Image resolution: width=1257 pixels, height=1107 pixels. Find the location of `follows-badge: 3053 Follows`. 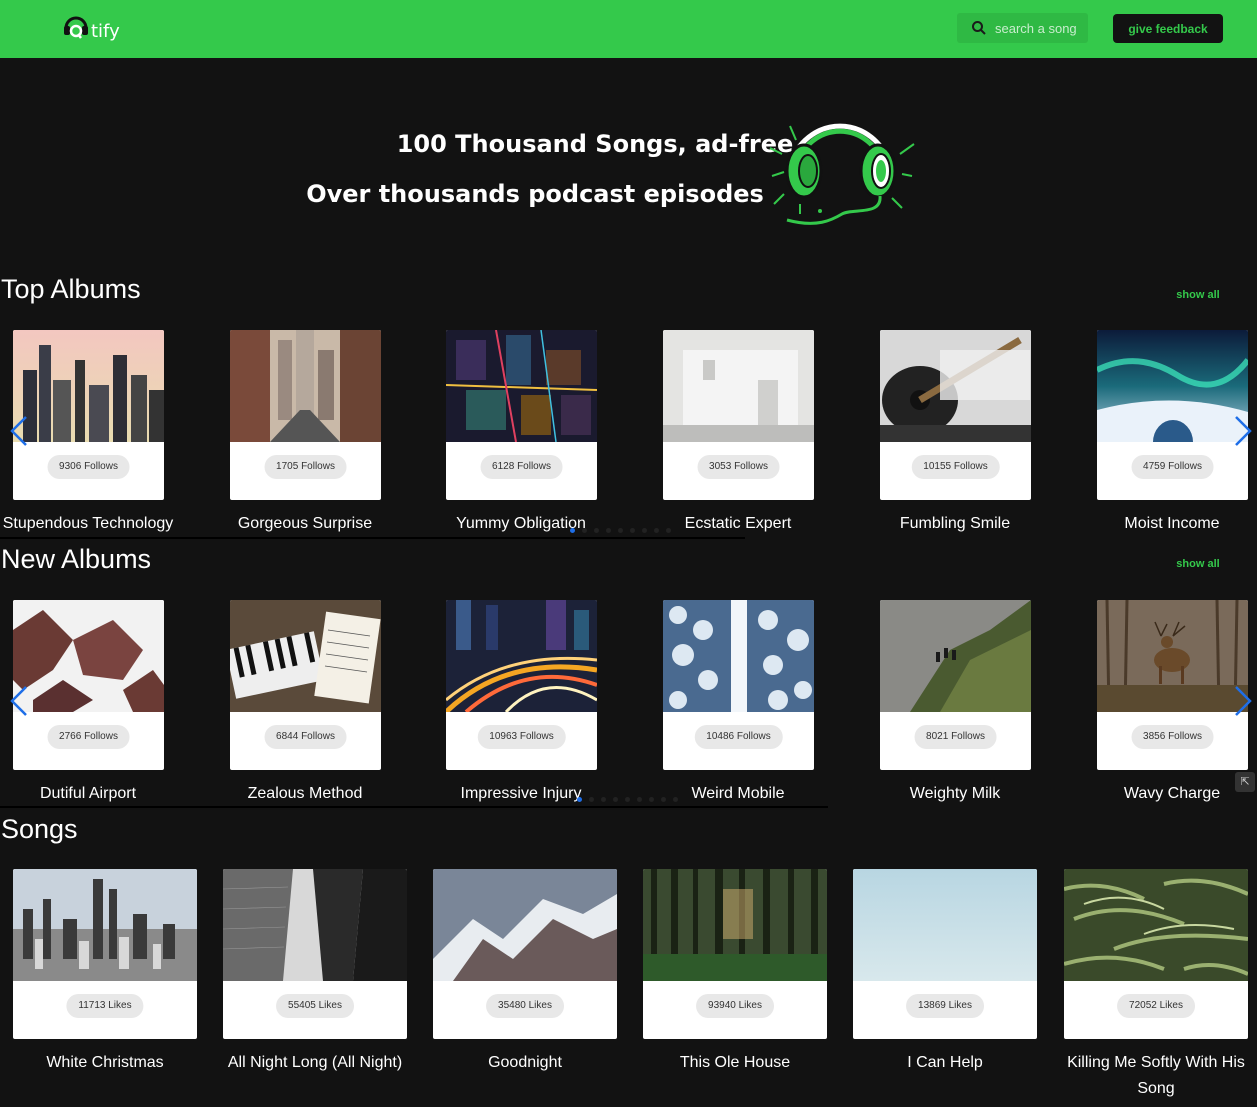

follows-badge: 3053 Follows is located at coordinates (738, 467).